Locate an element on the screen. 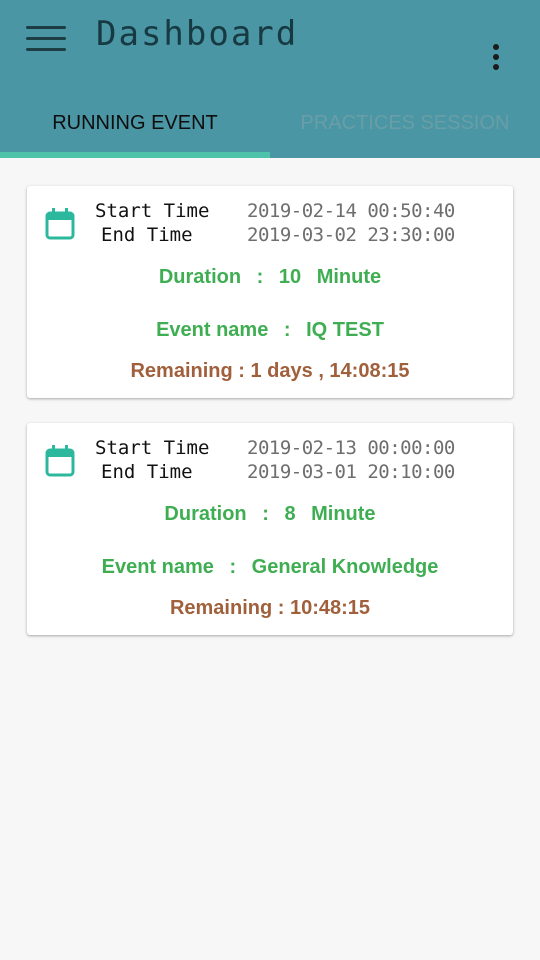 Image resolution: width=540 pixels, height=960 pixels. event-name-value: General Knowledge is located at coordinates (345, 567).